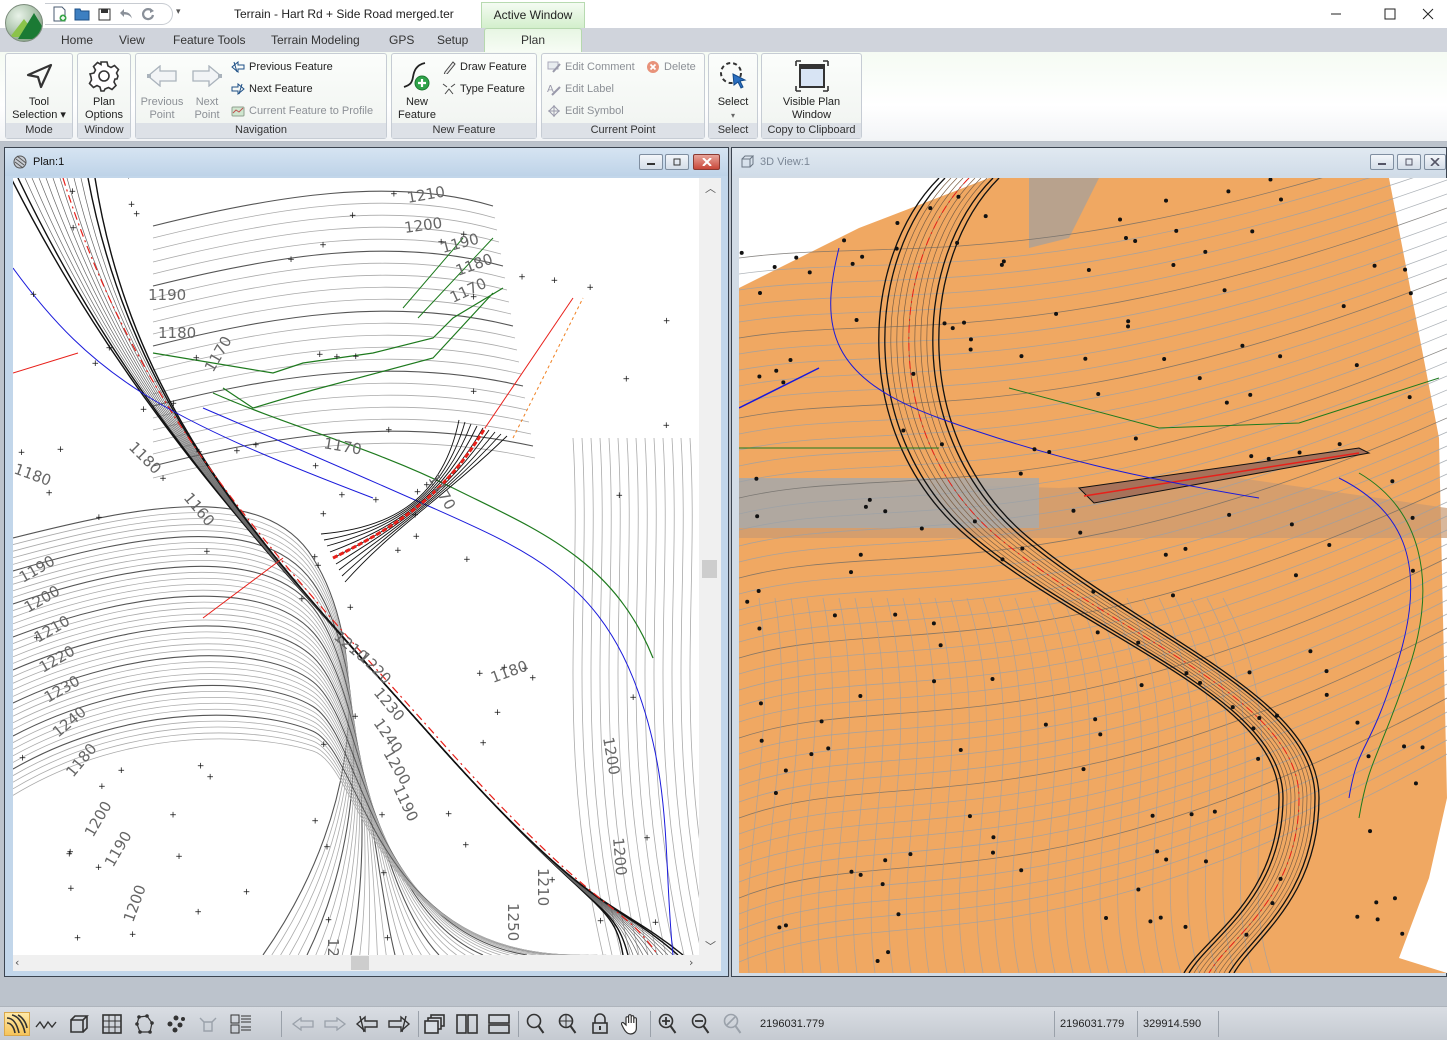 Image resolution: width=1447 pixels, height=1040 pixels. What do you see at coordinates (733, 89) in the screenshot?
I see `select-button: Select ▾` at bounding box center [733, 89].